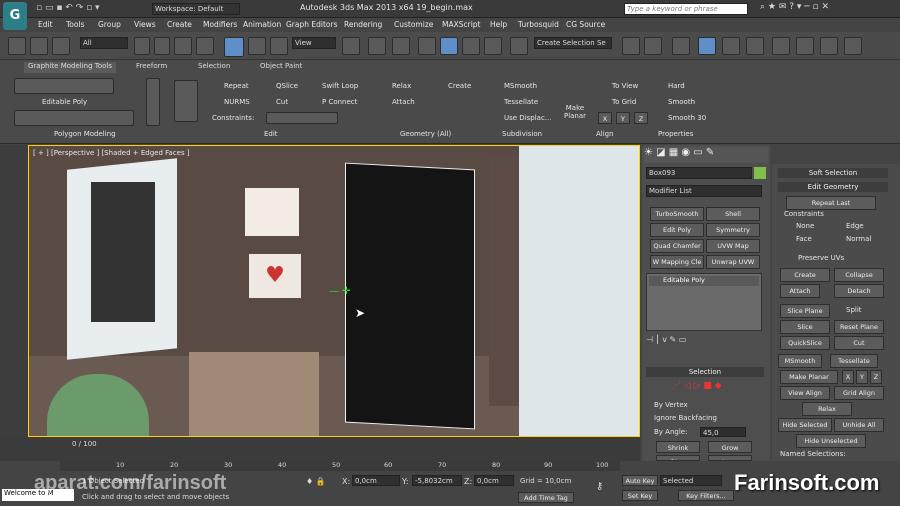  What do you see at coordinates (733, 214) in the screenshot?
I see `shell-button: Shell` at bounding box center [733, 214].